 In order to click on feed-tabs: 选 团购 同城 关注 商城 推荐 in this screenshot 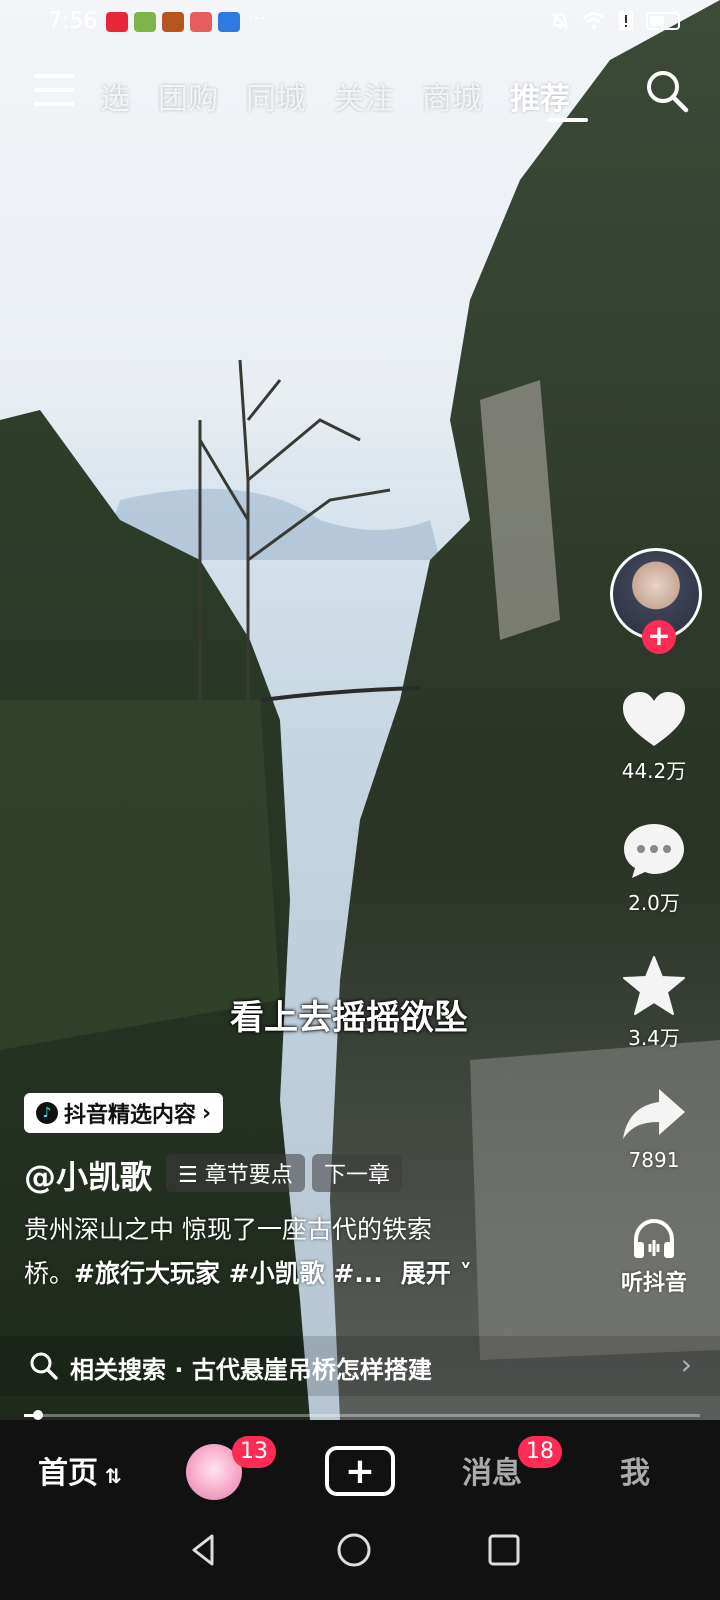, I will do `click(335, 96)`.